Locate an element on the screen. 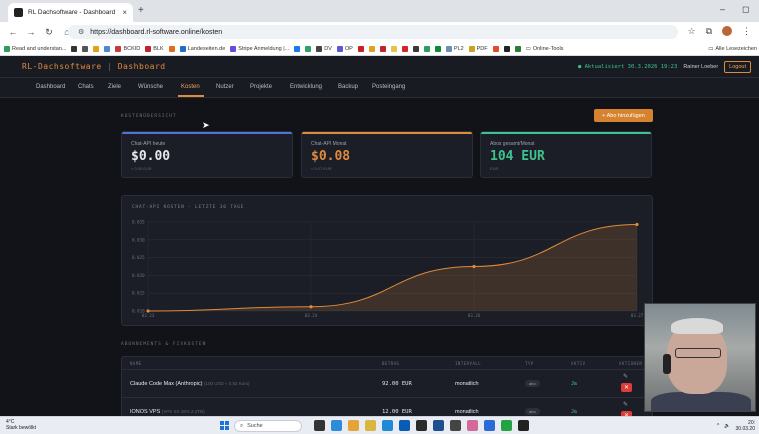 This screenshot has height=434, width=759. brand-name: RL-Dachsoftware is located at coordinates (62, 66).